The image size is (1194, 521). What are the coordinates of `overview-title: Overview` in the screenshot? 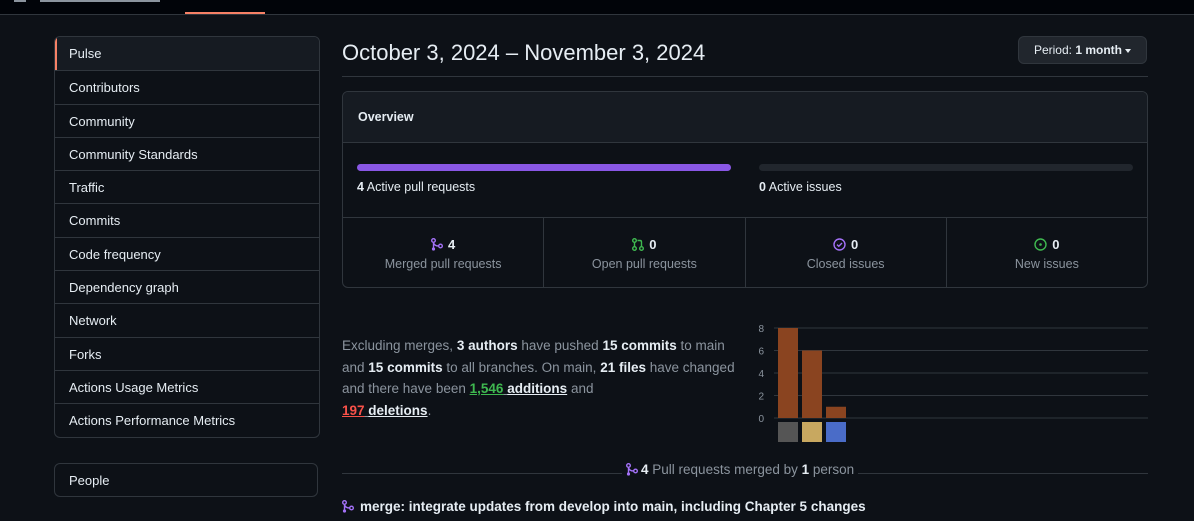 It's located at (745, 117).